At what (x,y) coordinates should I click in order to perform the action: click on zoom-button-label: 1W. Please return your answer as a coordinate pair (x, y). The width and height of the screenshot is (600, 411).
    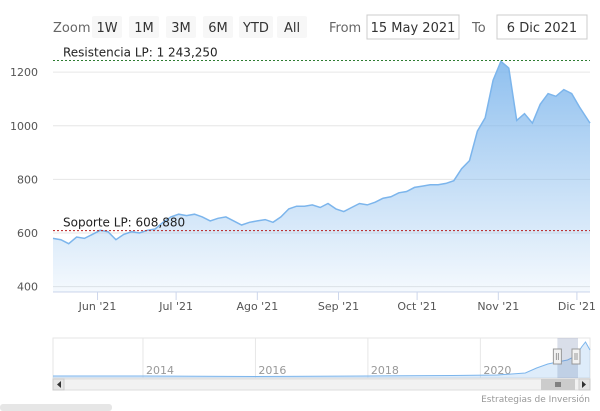
    Looking at the image, I should click on (106, 28).